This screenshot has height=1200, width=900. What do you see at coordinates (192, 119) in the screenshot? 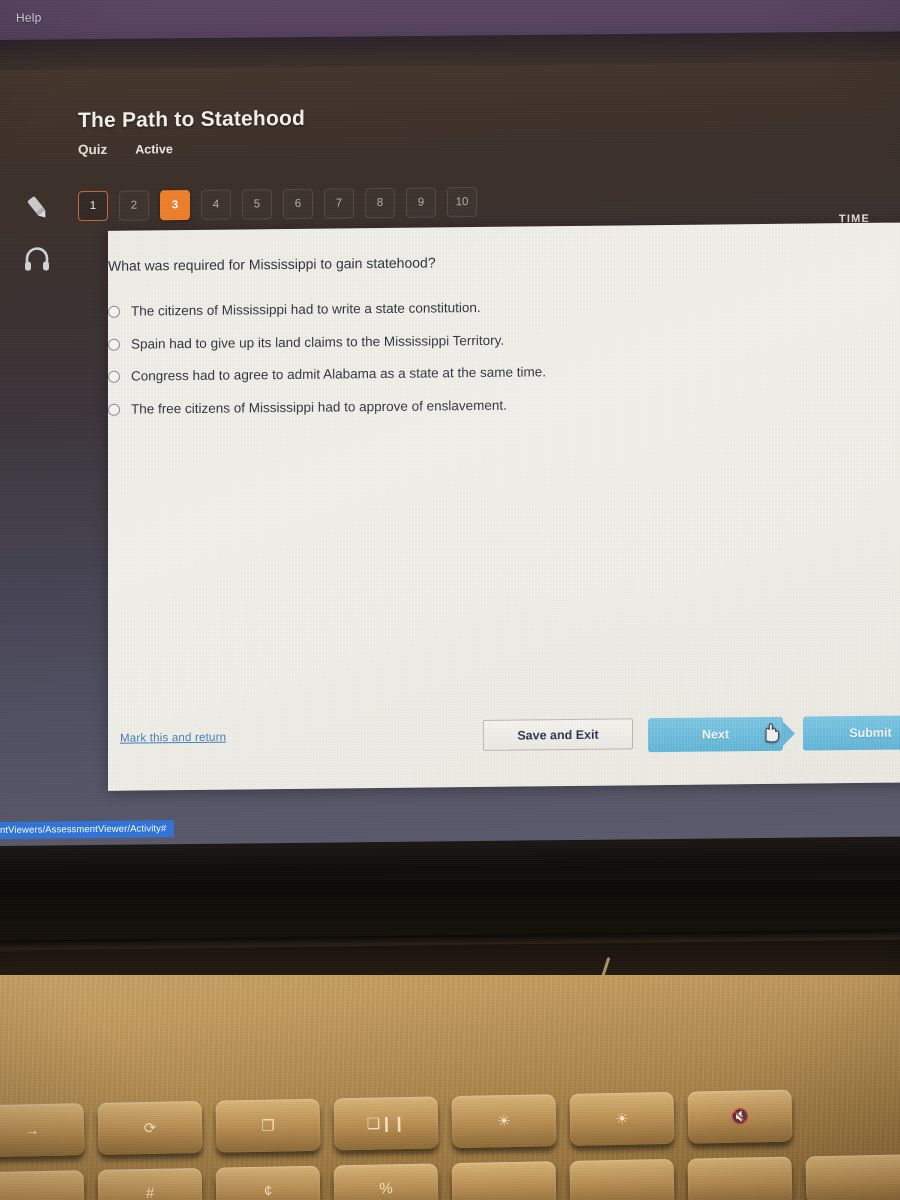
I see `quiz-title: The Path to Statehood` at bounding box center [192, 119].